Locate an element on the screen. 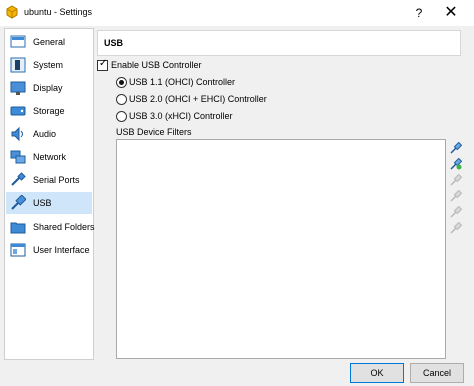 Image resolution: width=474 pixels, height=386 pixels. system-icon is located at coordinates (18, 65).